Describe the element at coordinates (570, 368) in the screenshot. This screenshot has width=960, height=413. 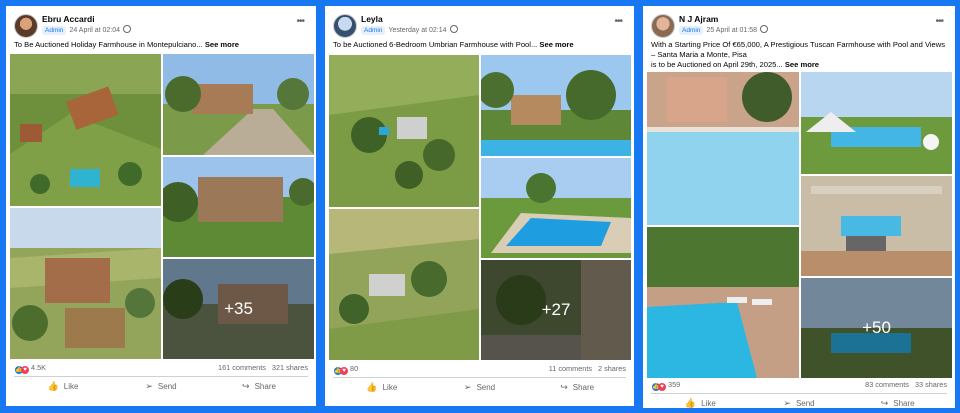
I see `comment-count: 11 comments` at that location.